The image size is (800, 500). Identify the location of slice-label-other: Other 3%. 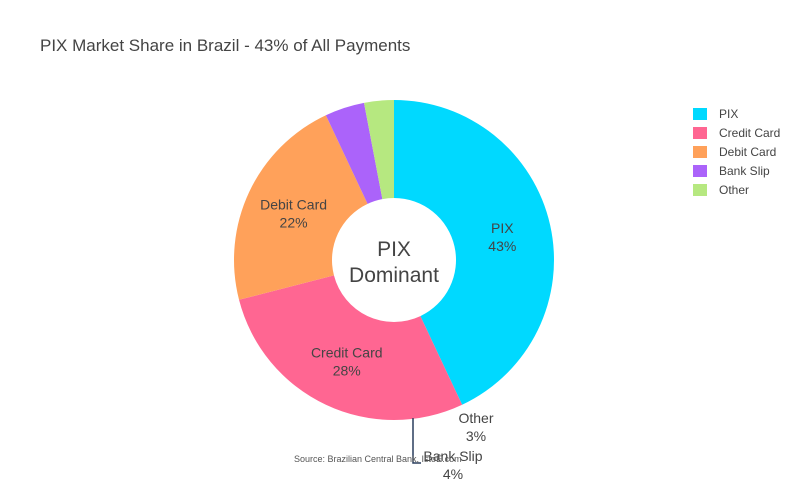
(475, 427).